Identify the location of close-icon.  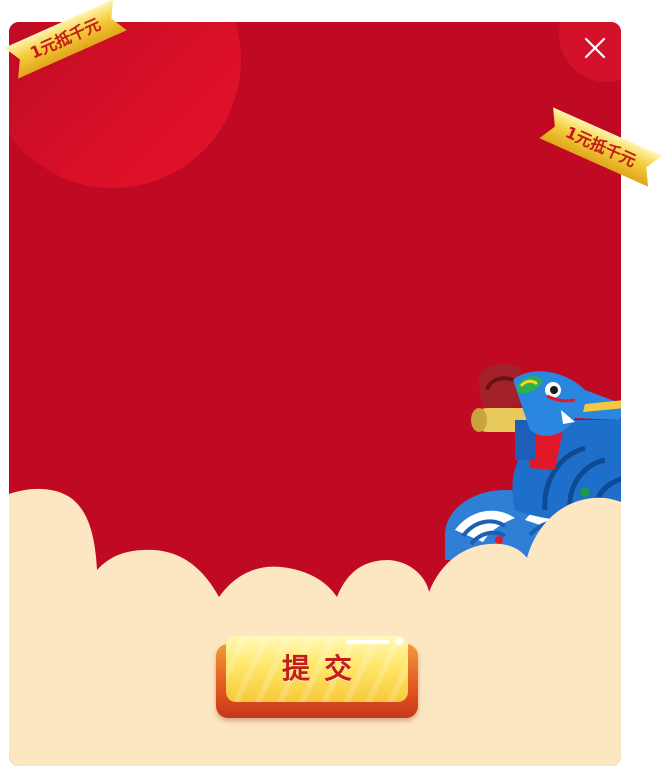
(595, 48).